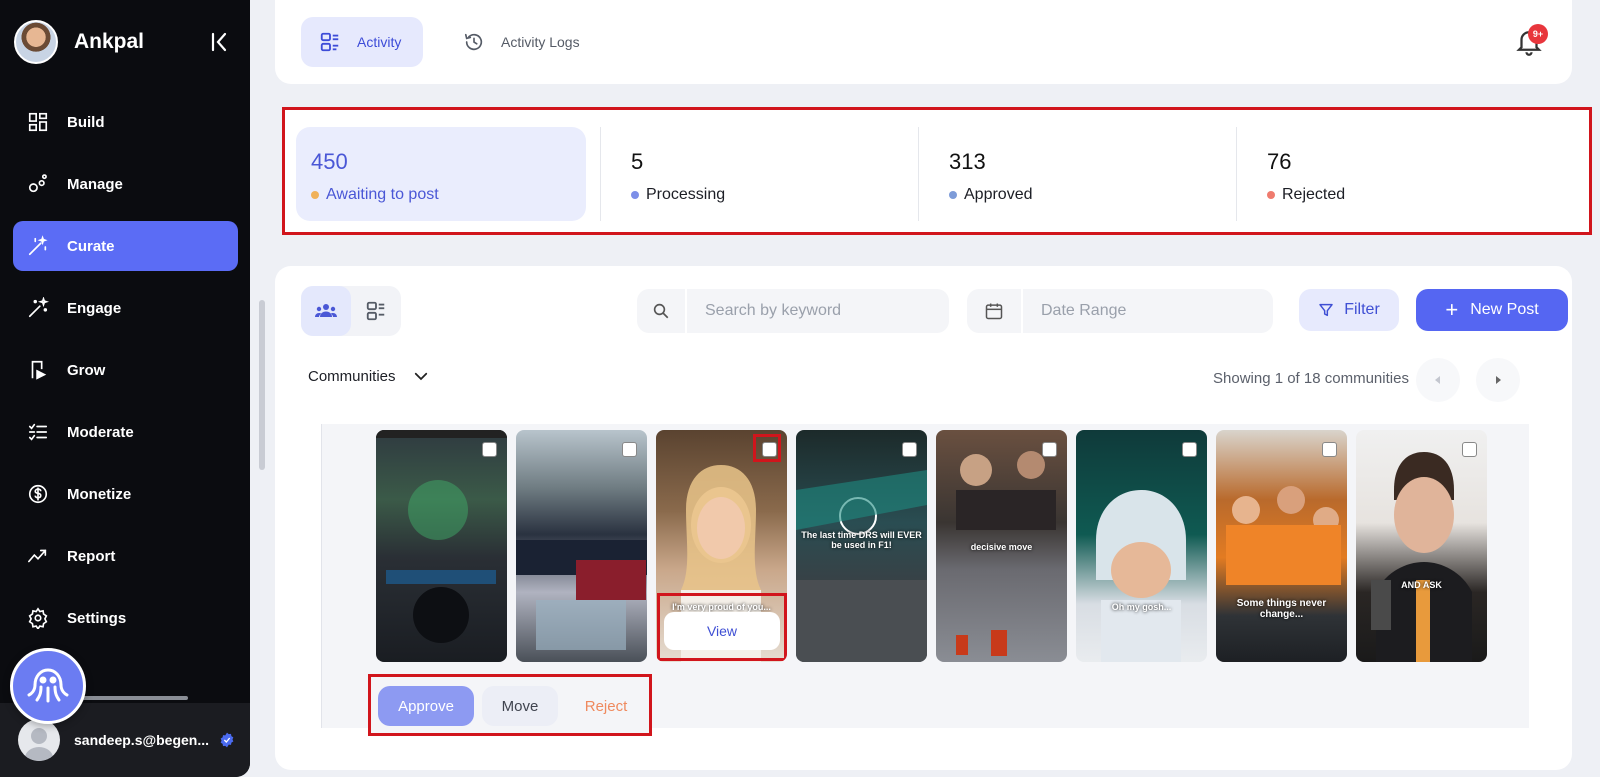  Describe the element at coordinates (721, 546) in the screenshot. I see `post-thumbnail: I'm very proud of you... View` at that location.